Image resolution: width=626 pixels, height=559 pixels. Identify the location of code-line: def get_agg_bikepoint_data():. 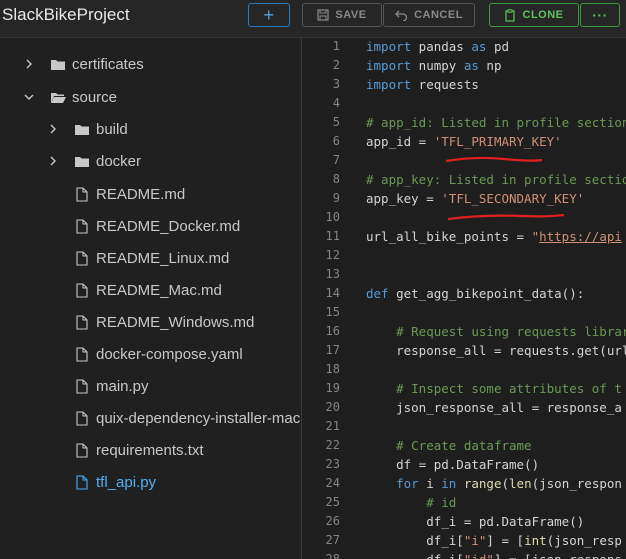
(475, 293).